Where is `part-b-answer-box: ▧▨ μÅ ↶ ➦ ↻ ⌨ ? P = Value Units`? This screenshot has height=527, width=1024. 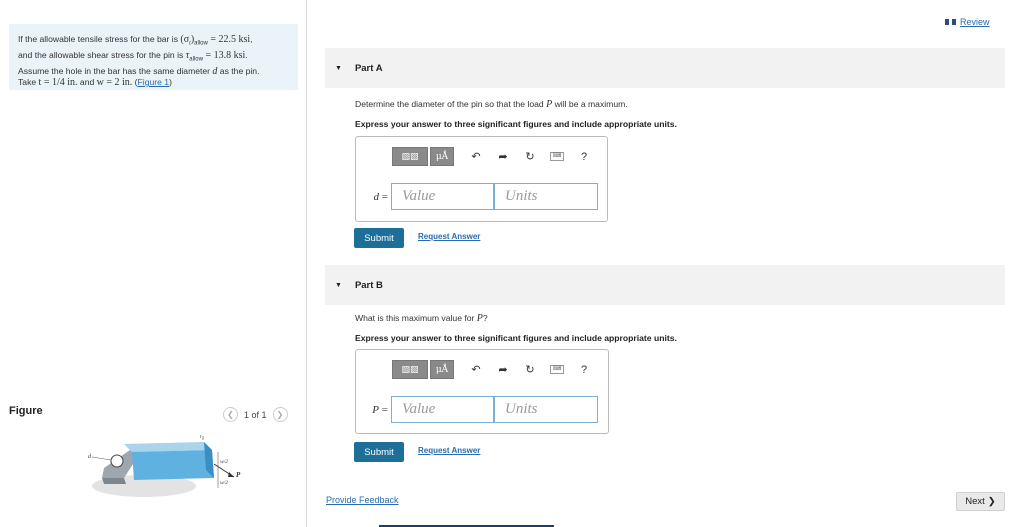 part-b-answer-box: ▧▨ μÅ ↶ ➦ ↻ ⌨ ? P = Value Units is located at coordinates (482, 391).